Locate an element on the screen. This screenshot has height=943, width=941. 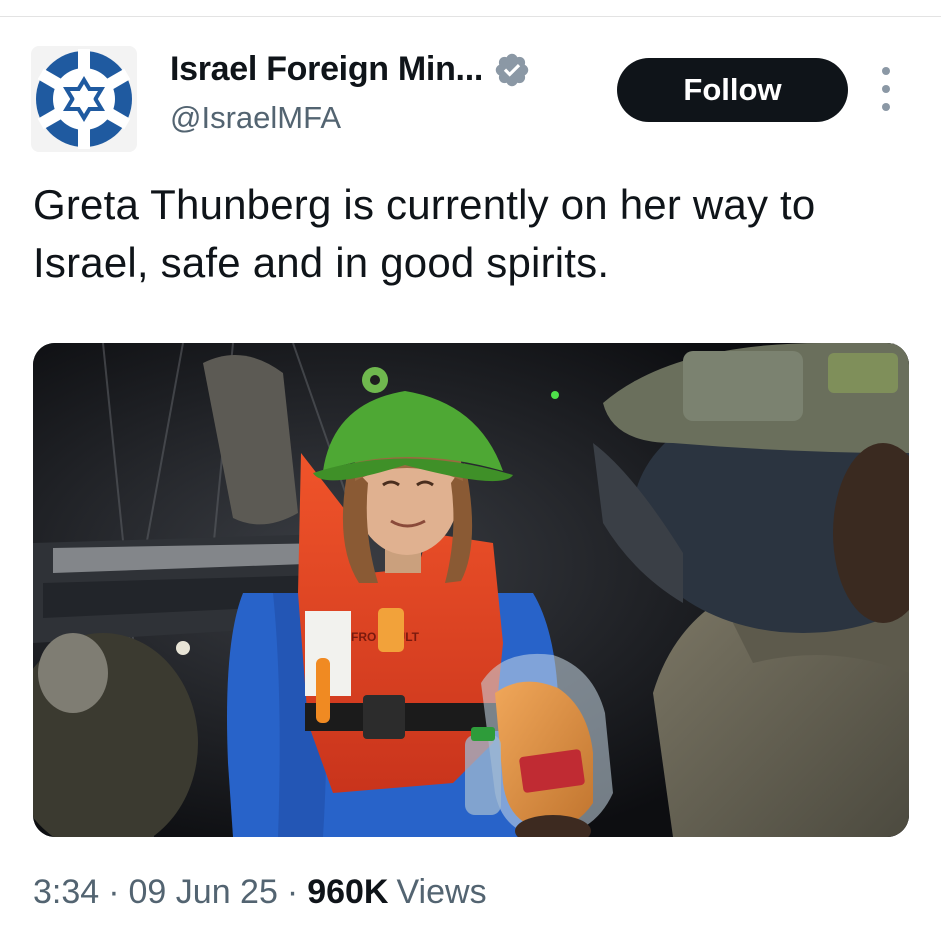
more-options-icon is located at coordinates (886, 89).